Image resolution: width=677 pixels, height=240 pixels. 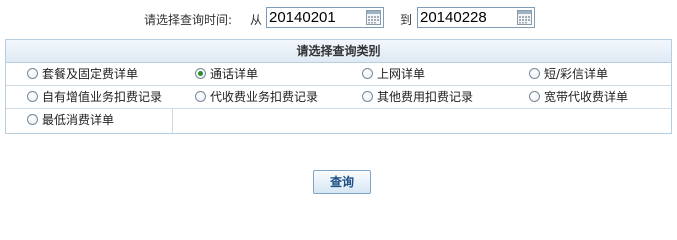 What do you see at coordinates (172, 121) in the screenshot?
I see `cell-divider` at bounding box center [172, 121].